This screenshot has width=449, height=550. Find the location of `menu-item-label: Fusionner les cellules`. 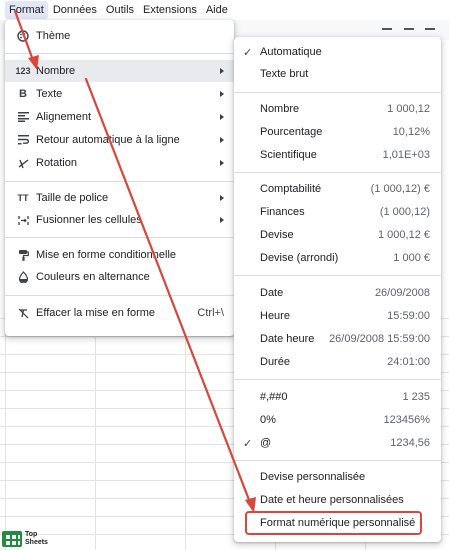

menu-item-label: Fusionner les cellules is located at coordinates (89, 220).